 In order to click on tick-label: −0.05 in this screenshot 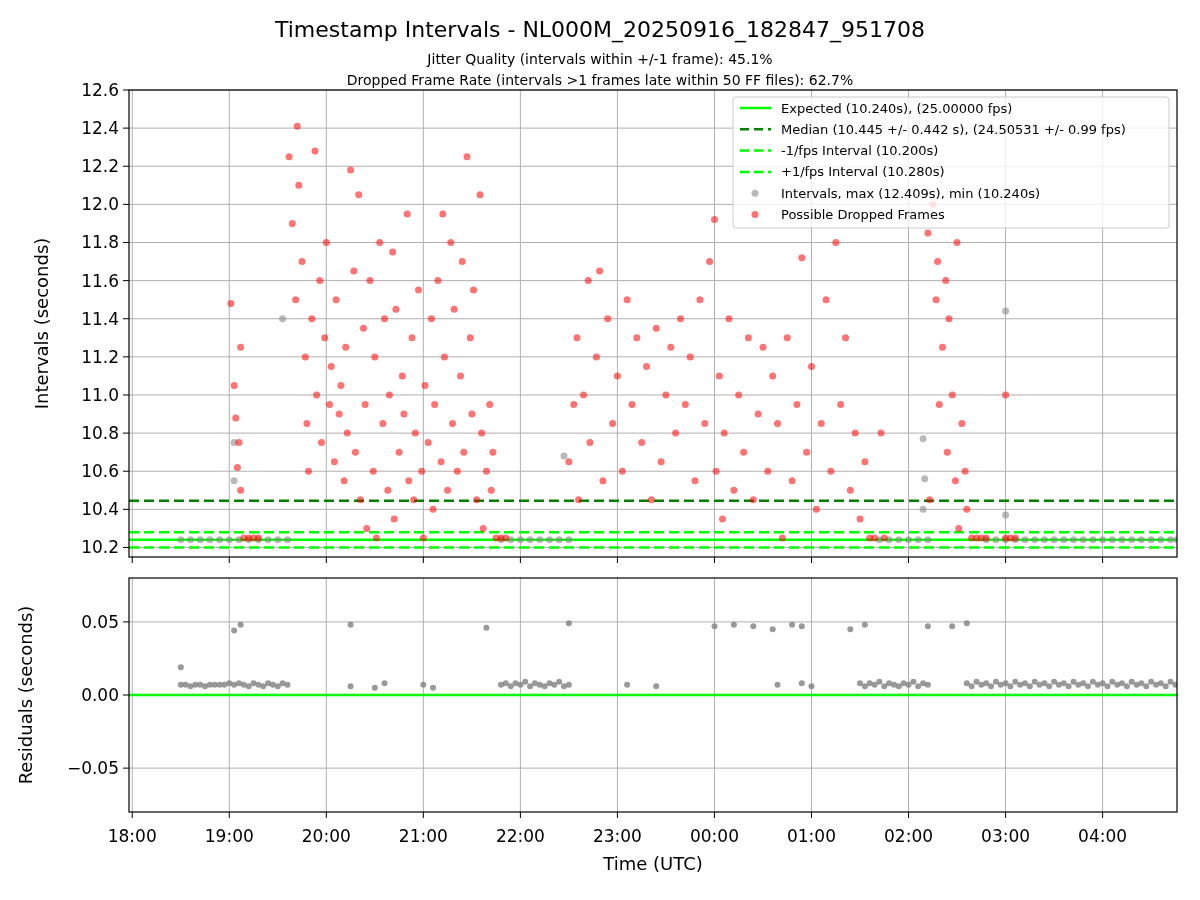, I will do `click(92, 768)`.